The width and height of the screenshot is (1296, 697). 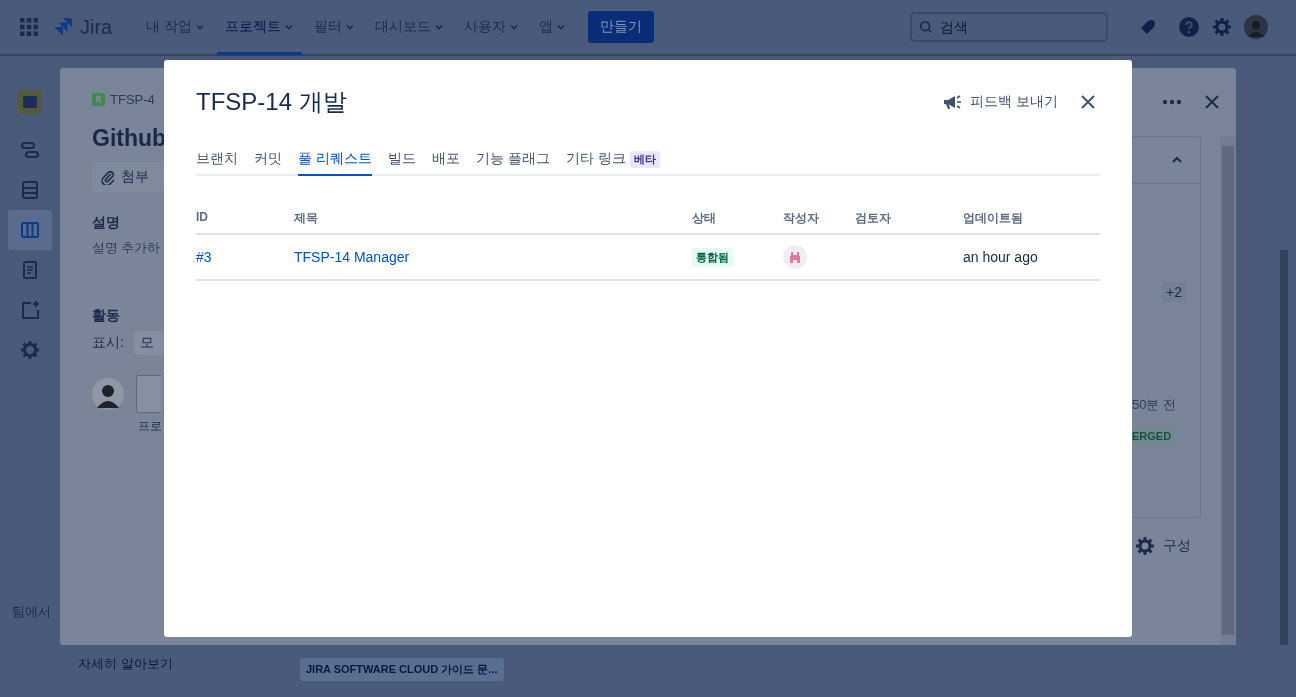 What do you see at coordinates (1189, 27) in the screenshot?
I see `help-icon` at bounding box center [1189, 27].